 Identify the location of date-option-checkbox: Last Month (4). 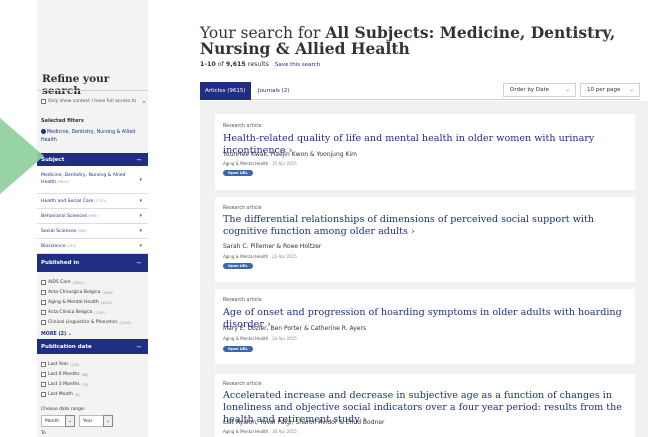
(60, 394).